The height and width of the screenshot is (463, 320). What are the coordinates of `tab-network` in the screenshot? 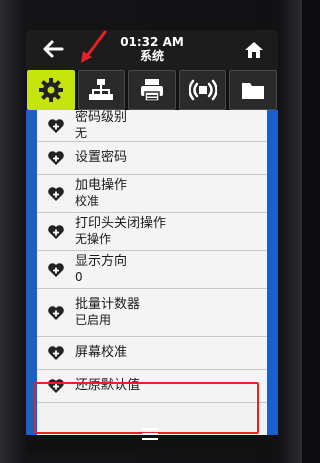 It's located at (101, 90).